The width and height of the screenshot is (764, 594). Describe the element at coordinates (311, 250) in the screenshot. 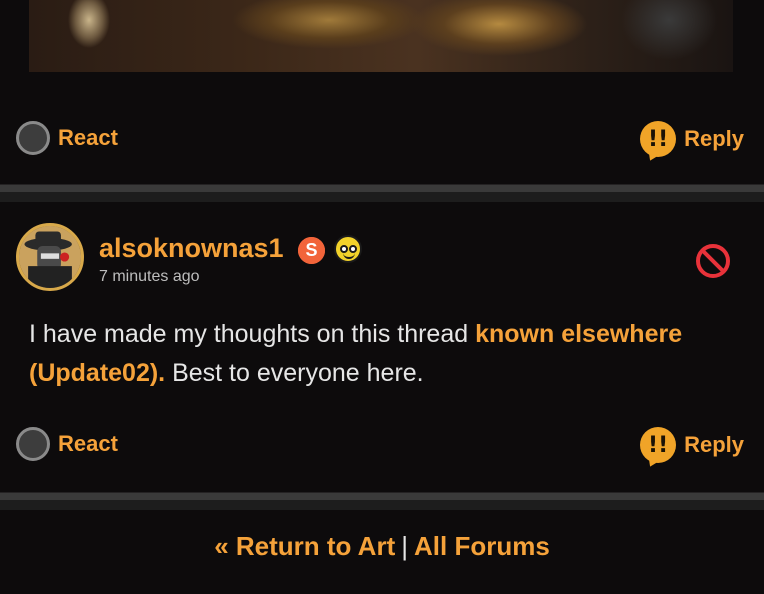

I see `staff-badge-icon: S` at that location.